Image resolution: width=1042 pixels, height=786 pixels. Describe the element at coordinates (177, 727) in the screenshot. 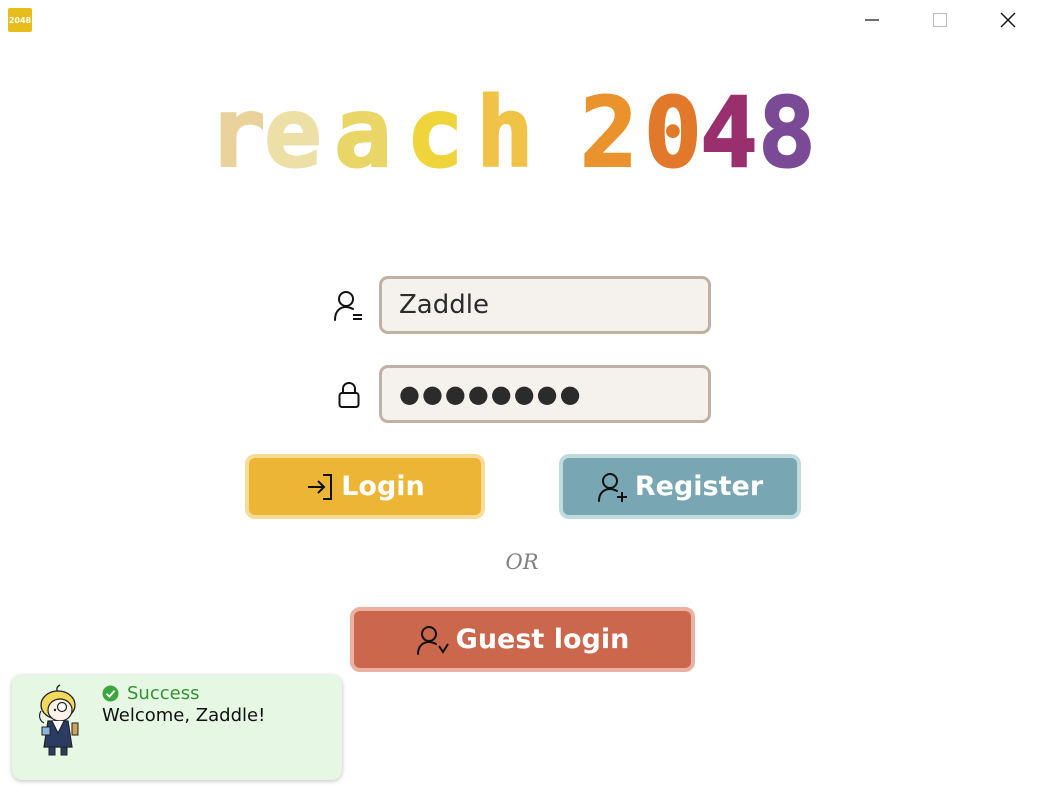

I see `success-toast: Success Welcome, Zaddle!` at that location.